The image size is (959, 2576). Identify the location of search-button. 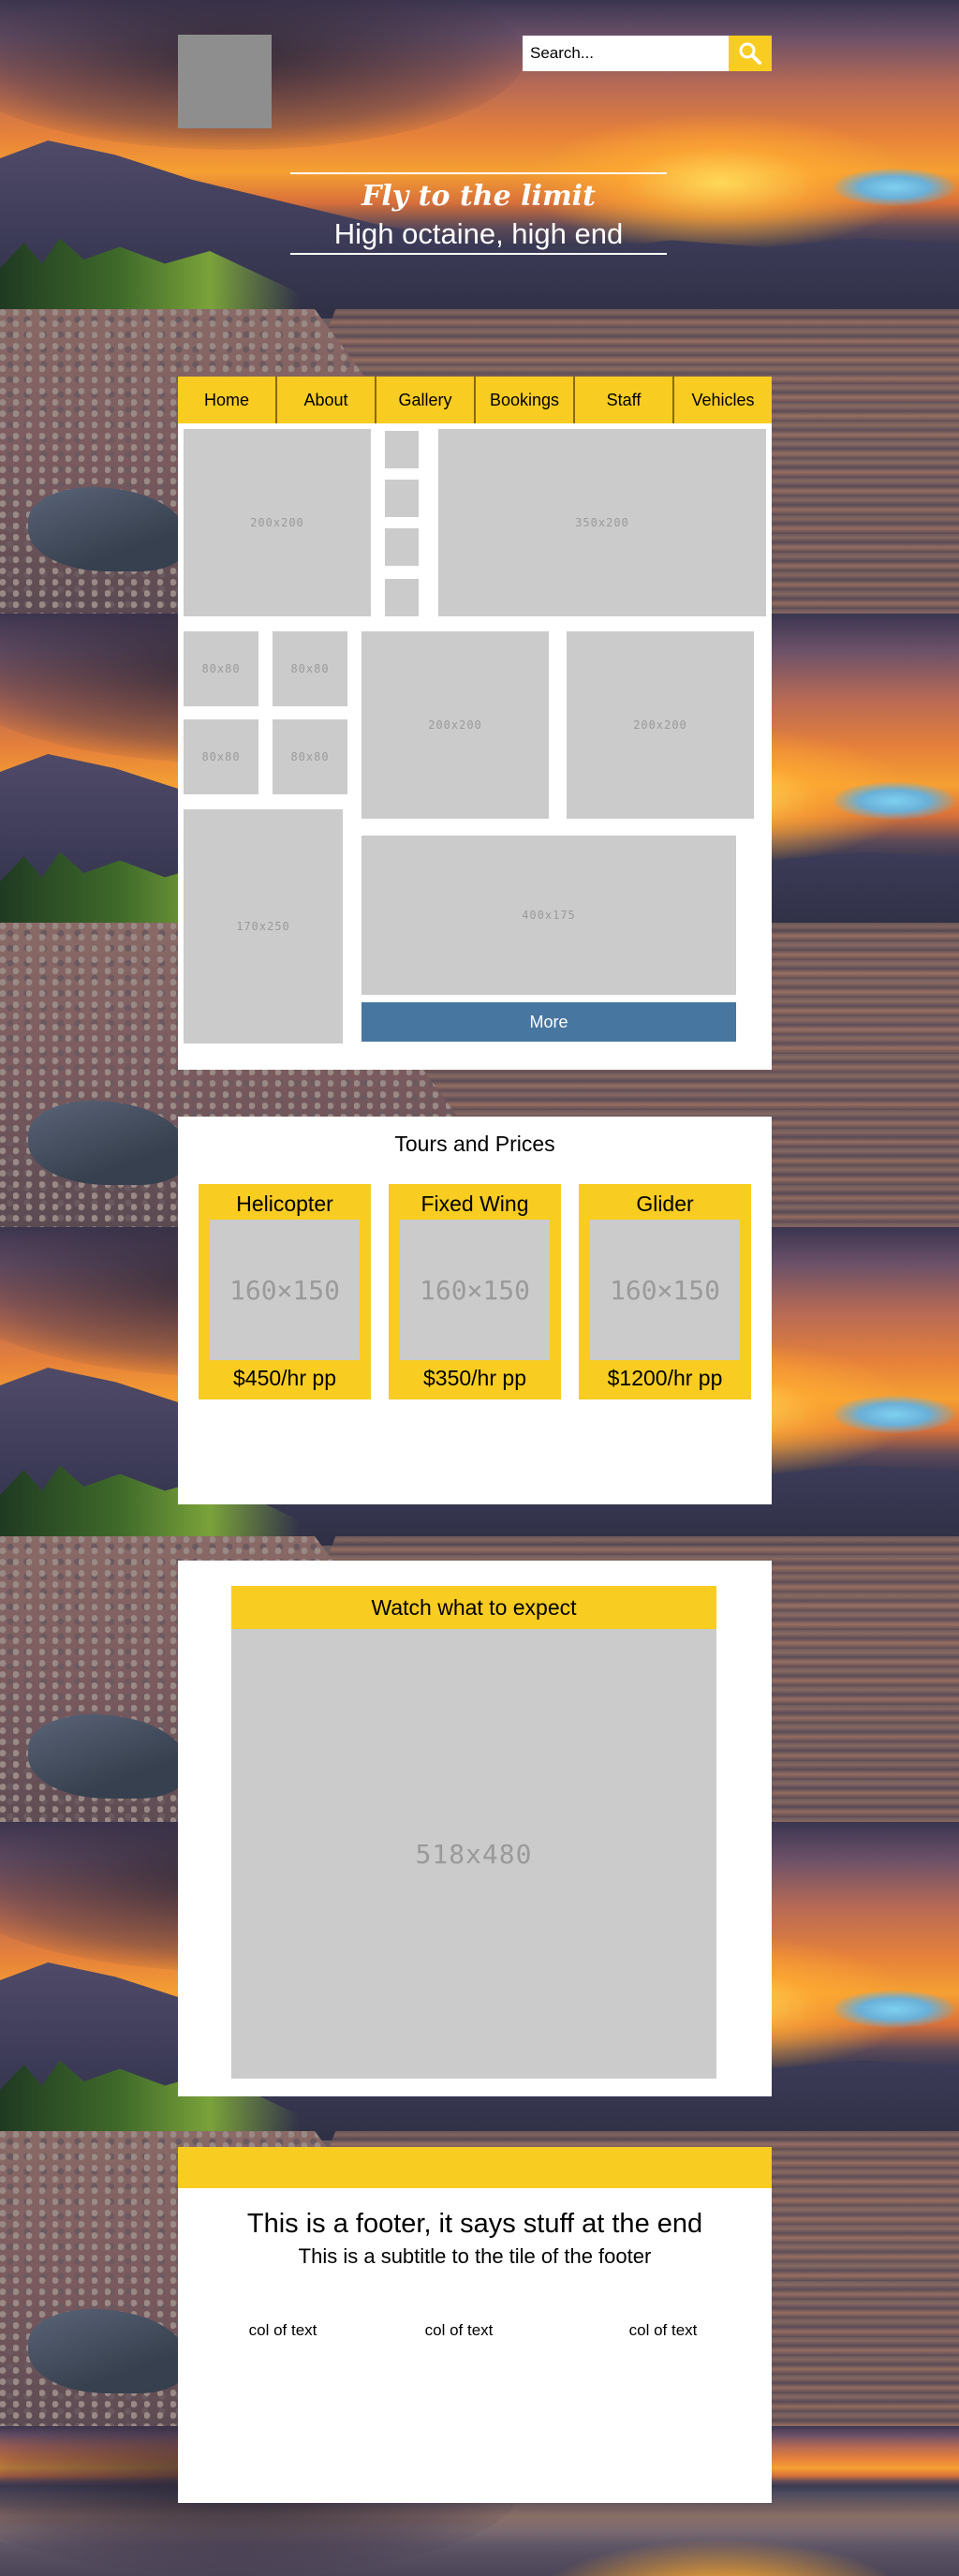
(750, 54).